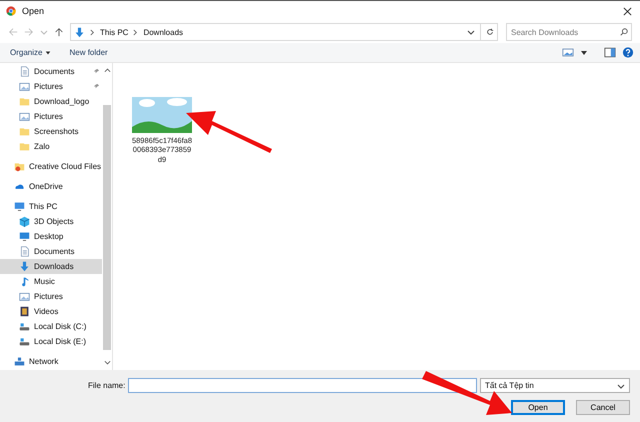 The image size is (640, 422). Describe the element at coordinates (11, 11) in the screenshot. I see `browser-logo-icon` at that location.